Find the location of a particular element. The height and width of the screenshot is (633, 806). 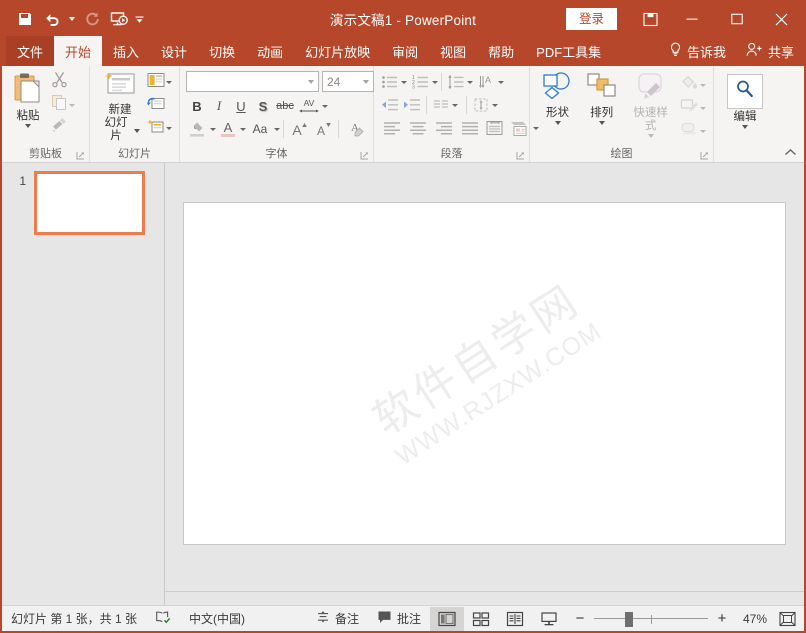

format-painter-button is located at coordinates (63, 128).